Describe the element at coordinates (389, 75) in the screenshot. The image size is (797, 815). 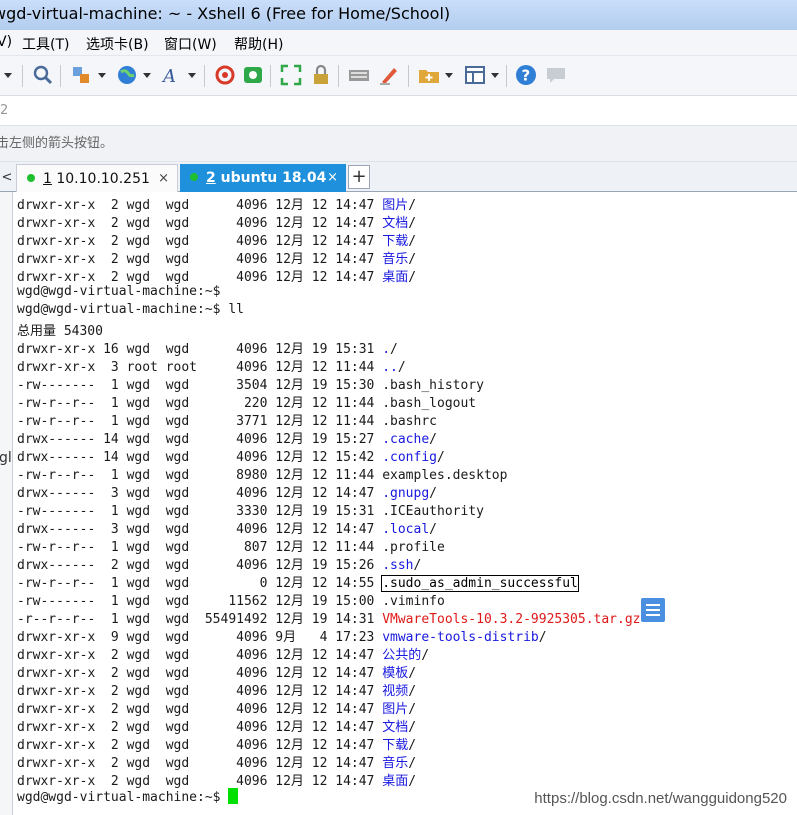
I see `highlight-icon` at that location.